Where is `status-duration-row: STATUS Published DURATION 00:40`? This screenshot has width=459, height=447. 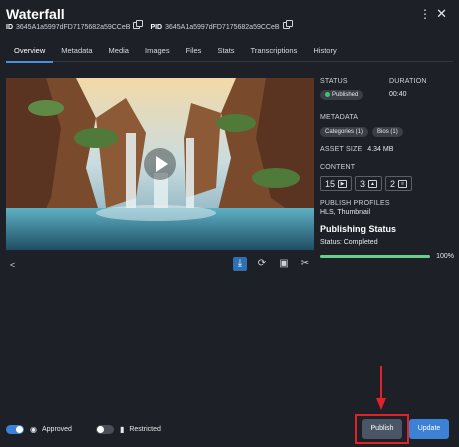 status-duration-row: STATUS Published DURATION 00:40 is located at coordinates (387, 93).